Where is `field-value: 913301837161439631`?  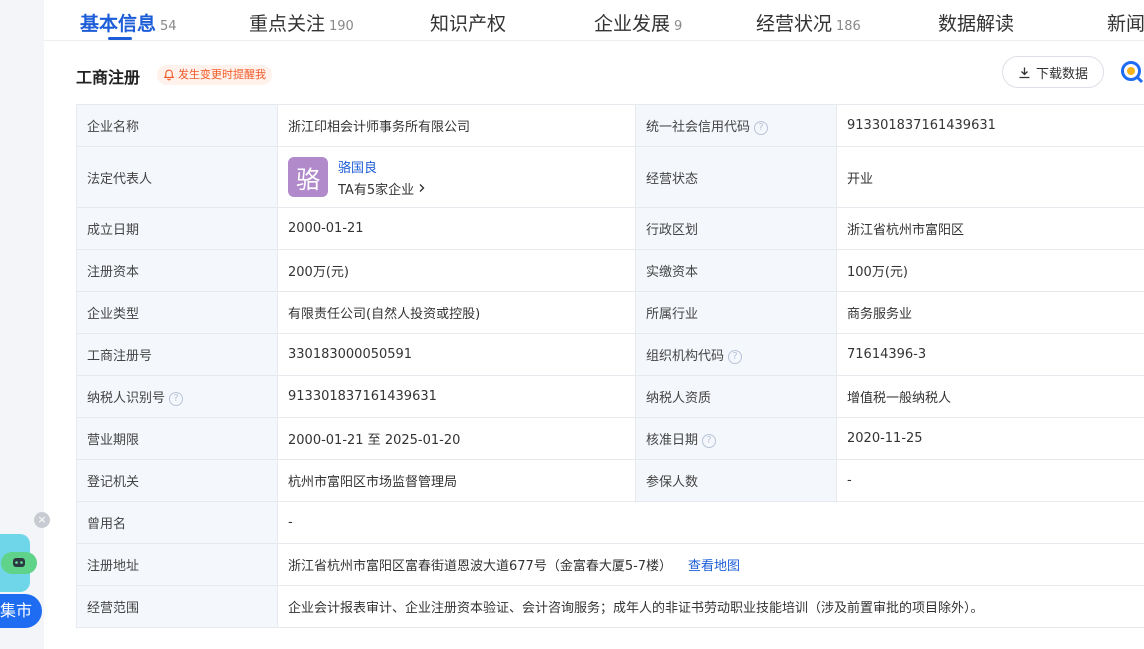
field-value: 913301837161439631 is located at coordinates (456, 396).